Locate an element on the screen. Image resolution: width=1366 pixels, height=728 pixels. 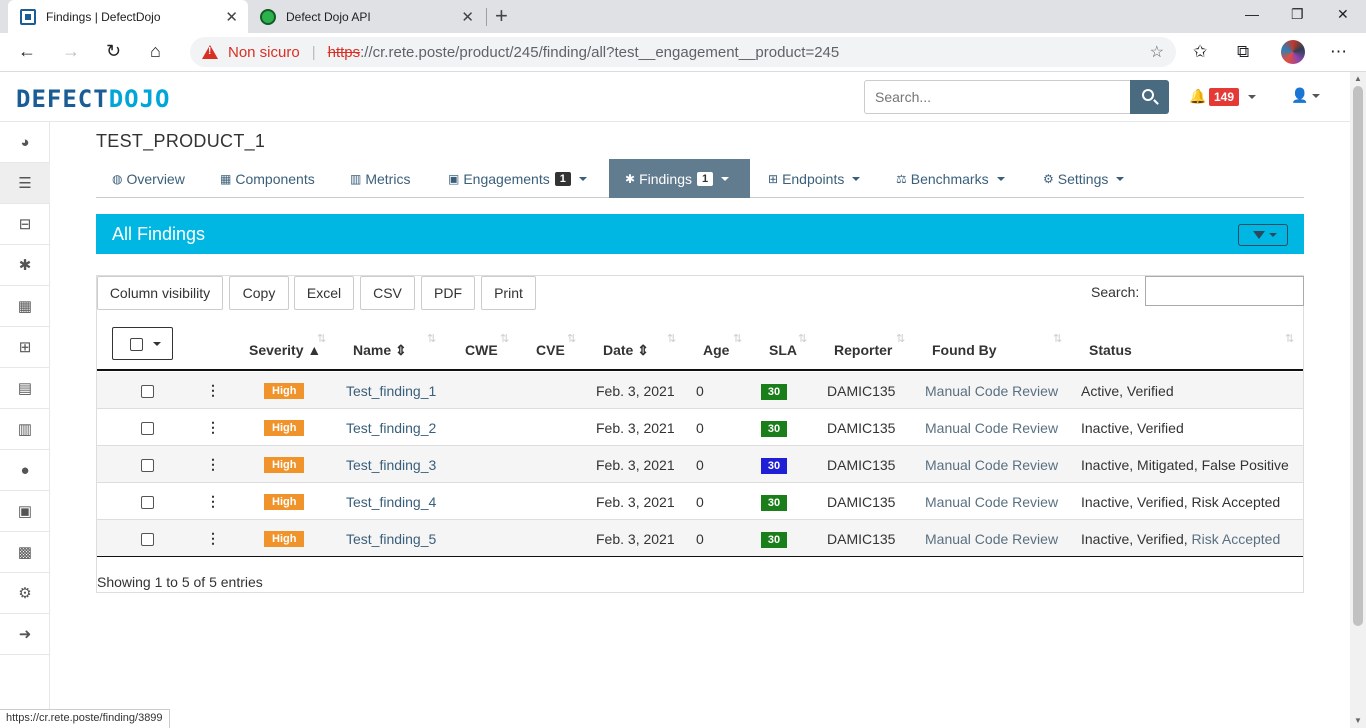
tab-settings: ⚙ Settings is located at coordinates (1083, 178).